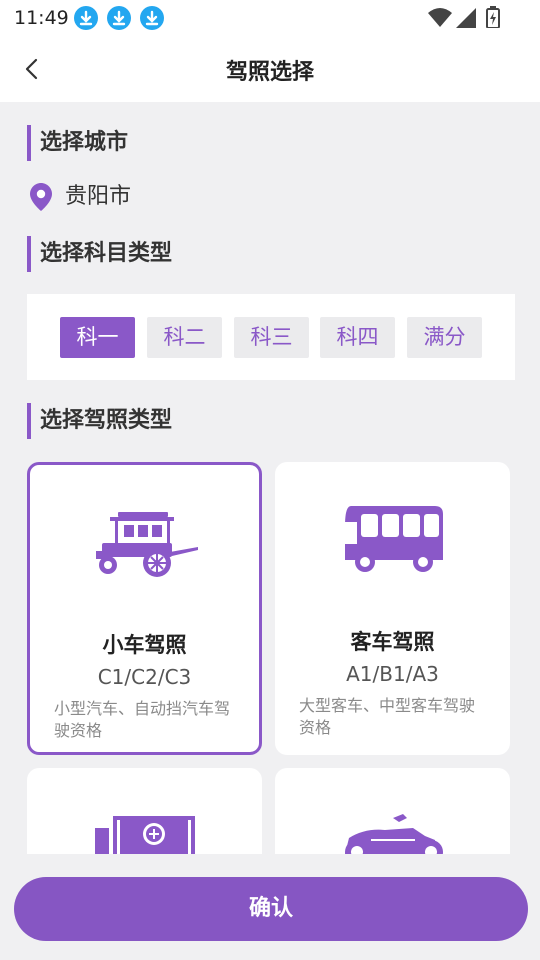  Describe the element at coordinates (77, 143) in the screenshot. I see `section-title-city: 选择城市` at that location.